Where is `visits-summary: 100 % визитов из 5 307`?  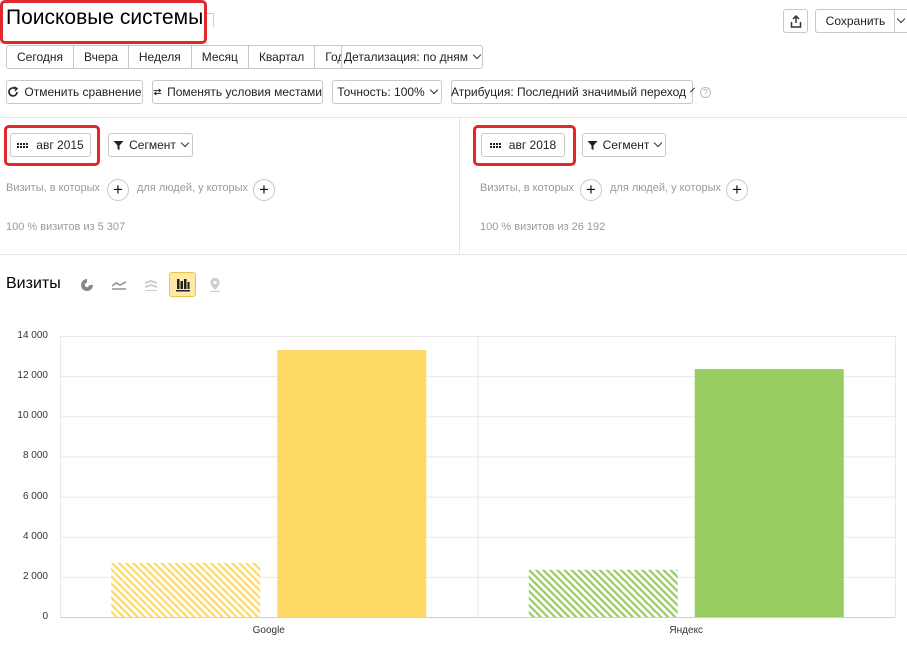 visits-summary: 100 % визитов из 5 307 is located at coordinates (66, 227).